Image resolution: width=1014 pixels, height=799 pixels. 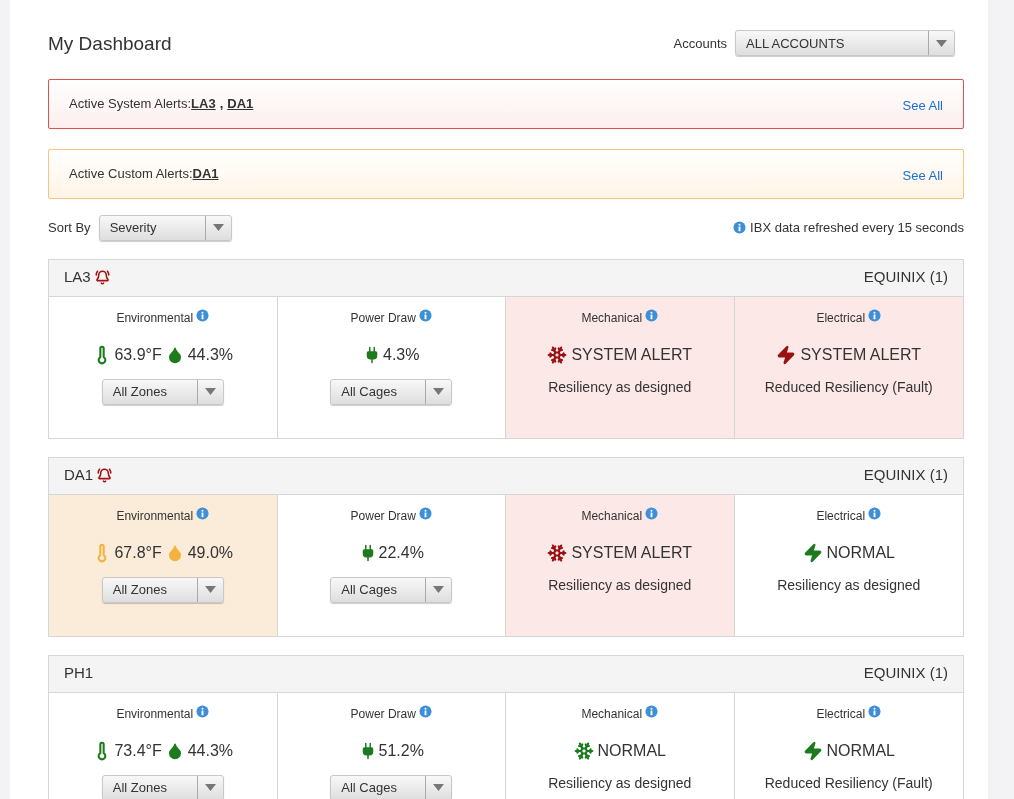 What do you see at coordinates (165, 227) in the screenshot?
I see `sort-dropdown: Severity` at bounding box center [165, 227].